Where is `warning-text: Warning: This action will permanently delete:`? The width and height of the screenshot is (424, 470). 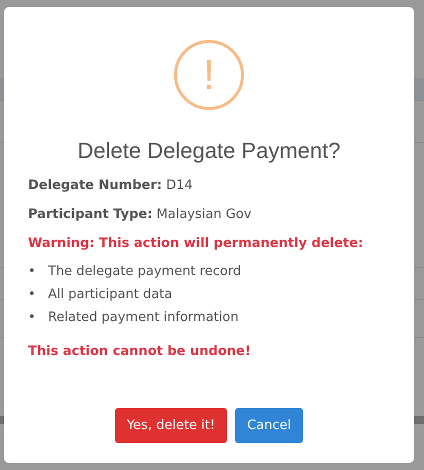
warning-text: Warning: This action will permanently delete: is located at coordinates (196, 243).